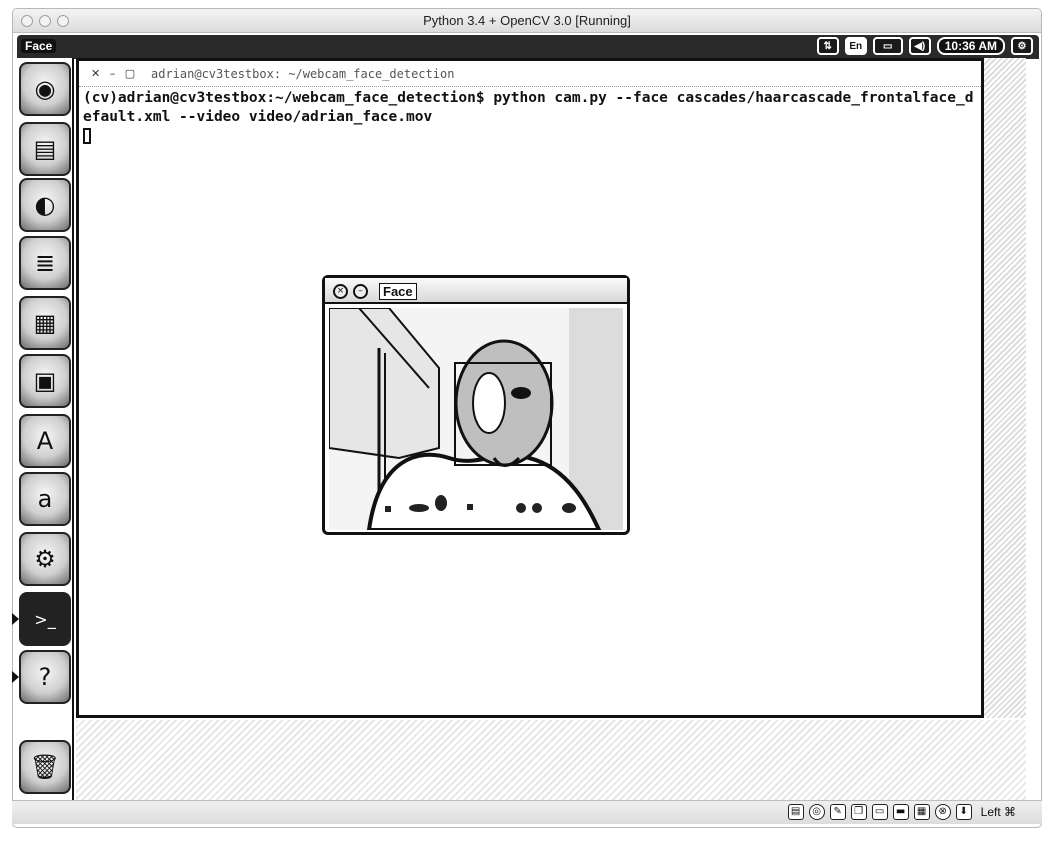 This screenshot has height=841, width=1052. I want to click on ubuntu-top-panel: Face ⇅ En ▭ ◀) 10:36 AM ⚙, so click(528, 47).